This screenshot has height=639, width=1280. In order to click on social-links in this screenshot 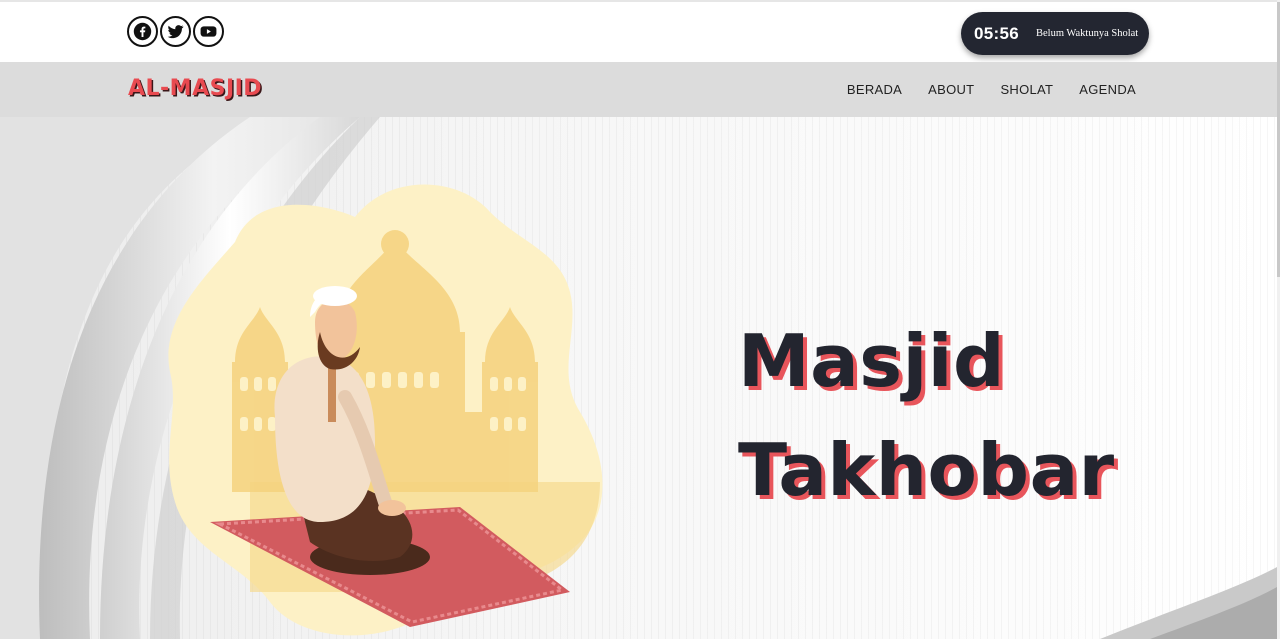, I will do `click(175, 31)`.